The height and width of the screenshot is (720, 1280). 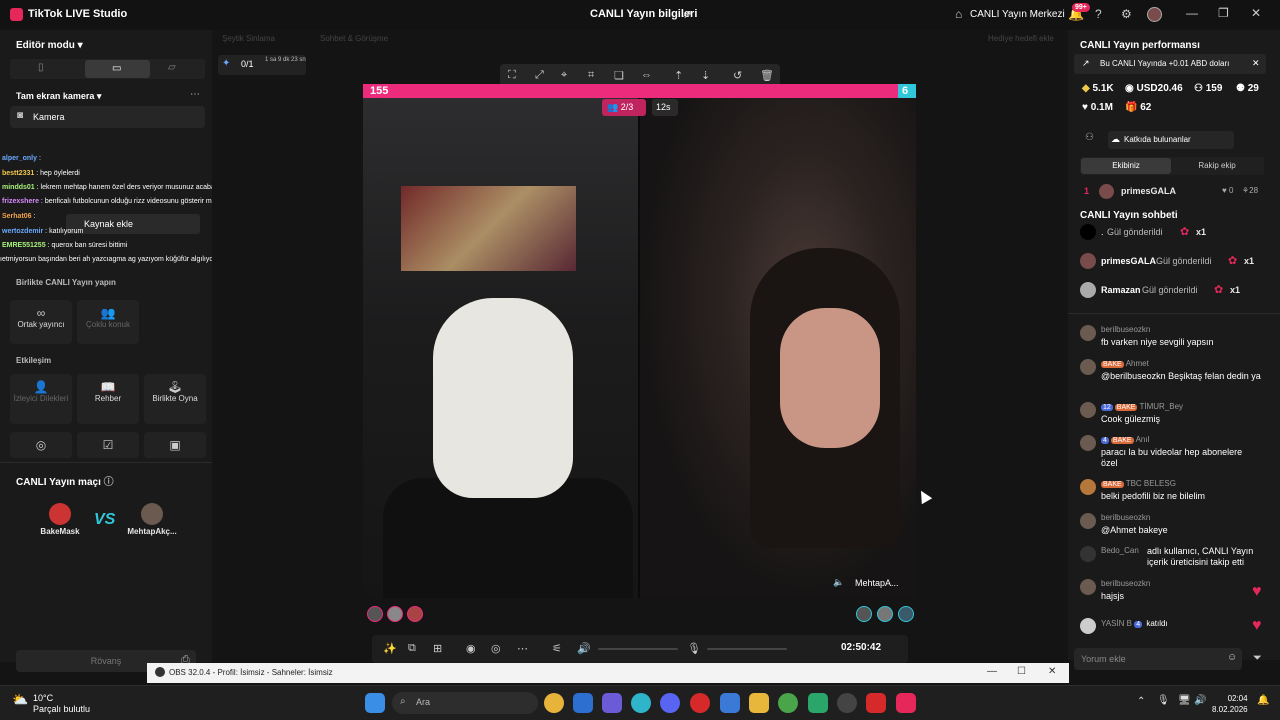 What do you see at coordinates (1021, 38) in the screenshot?
I see `add-gift-goal: Hediye hedefi ekle` at bounding box center [1021, 38].